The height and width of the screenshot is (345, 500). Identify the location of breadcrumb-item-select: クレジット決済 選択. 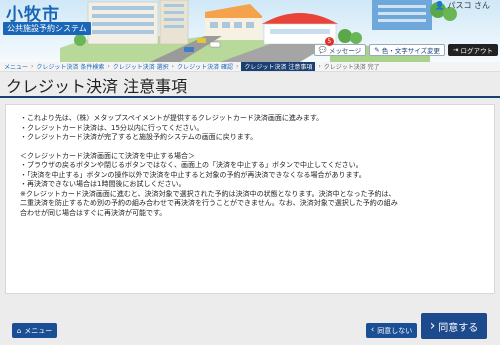
(141, 66).